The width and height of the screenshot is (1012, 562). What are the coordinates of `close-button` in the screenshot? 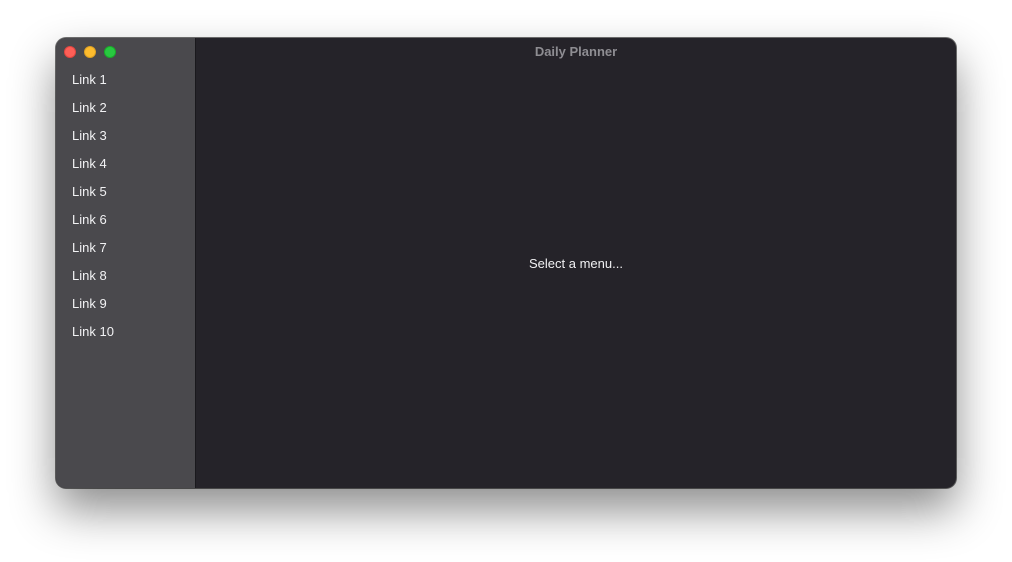 It's located at (70, 52).